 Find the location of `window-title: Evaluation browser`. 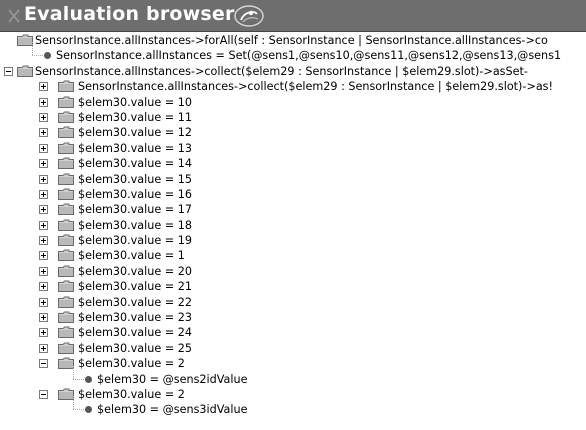

window-title: Evaluation browser is located at coordinates (129, 14).